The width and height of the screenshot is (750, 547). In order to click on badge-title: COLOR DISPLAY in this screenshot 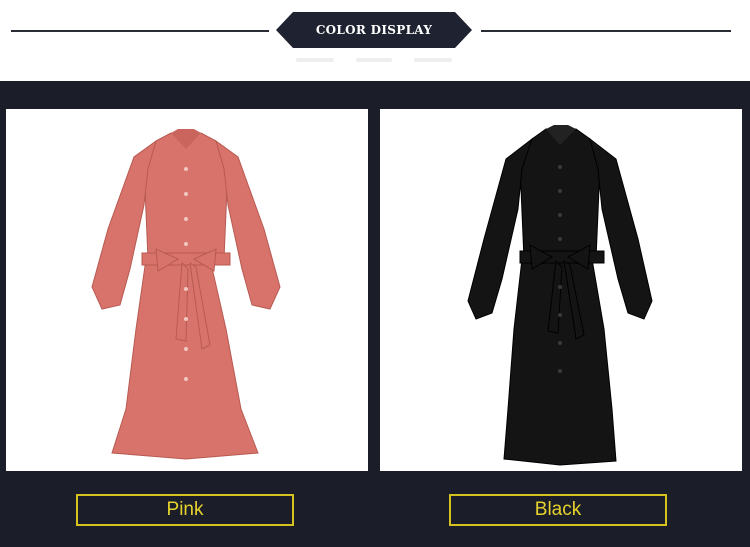, I will do `click(374, 30)`.